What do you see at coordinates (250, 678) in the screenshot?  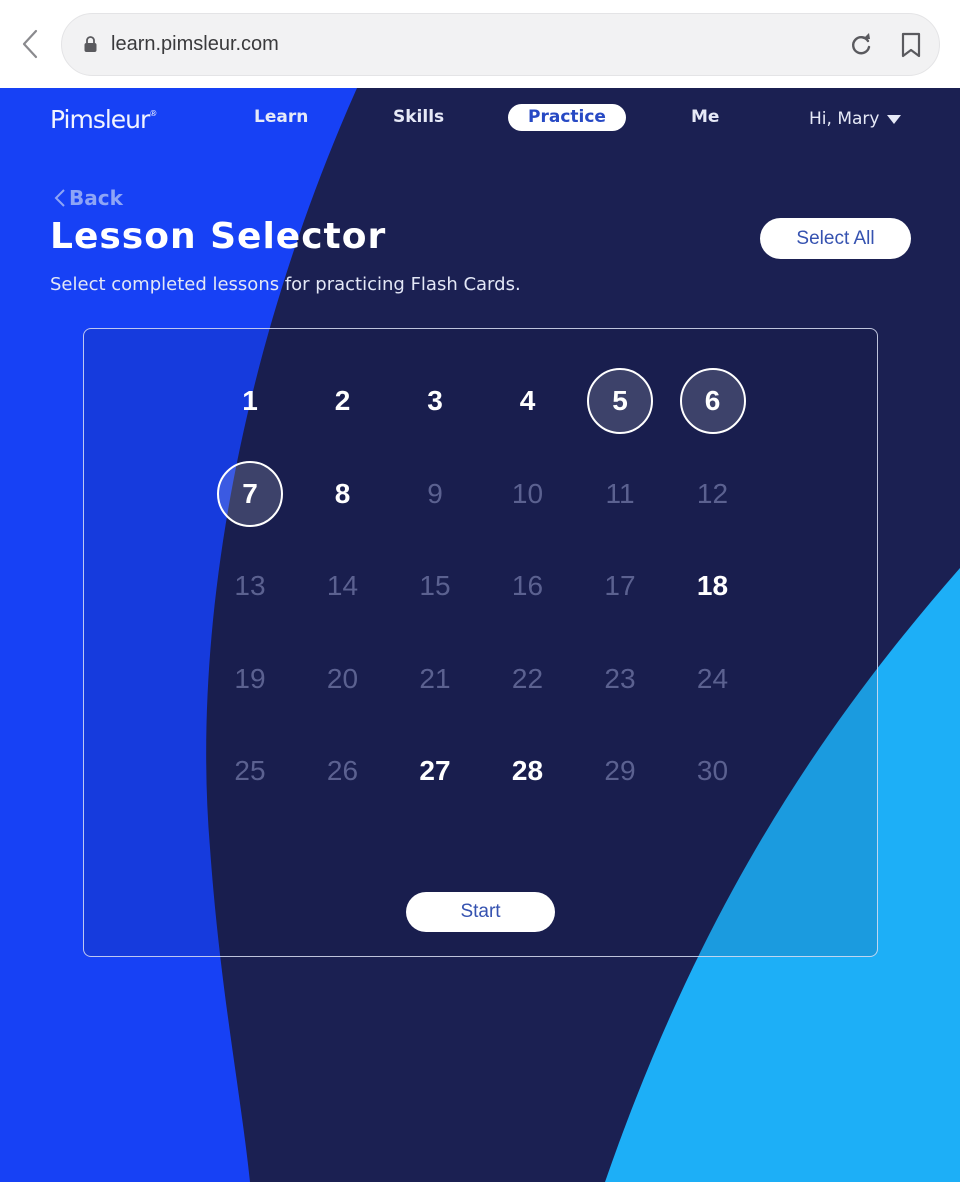 I see `lesson-19-button: 19` at bounding box center [250, 678].